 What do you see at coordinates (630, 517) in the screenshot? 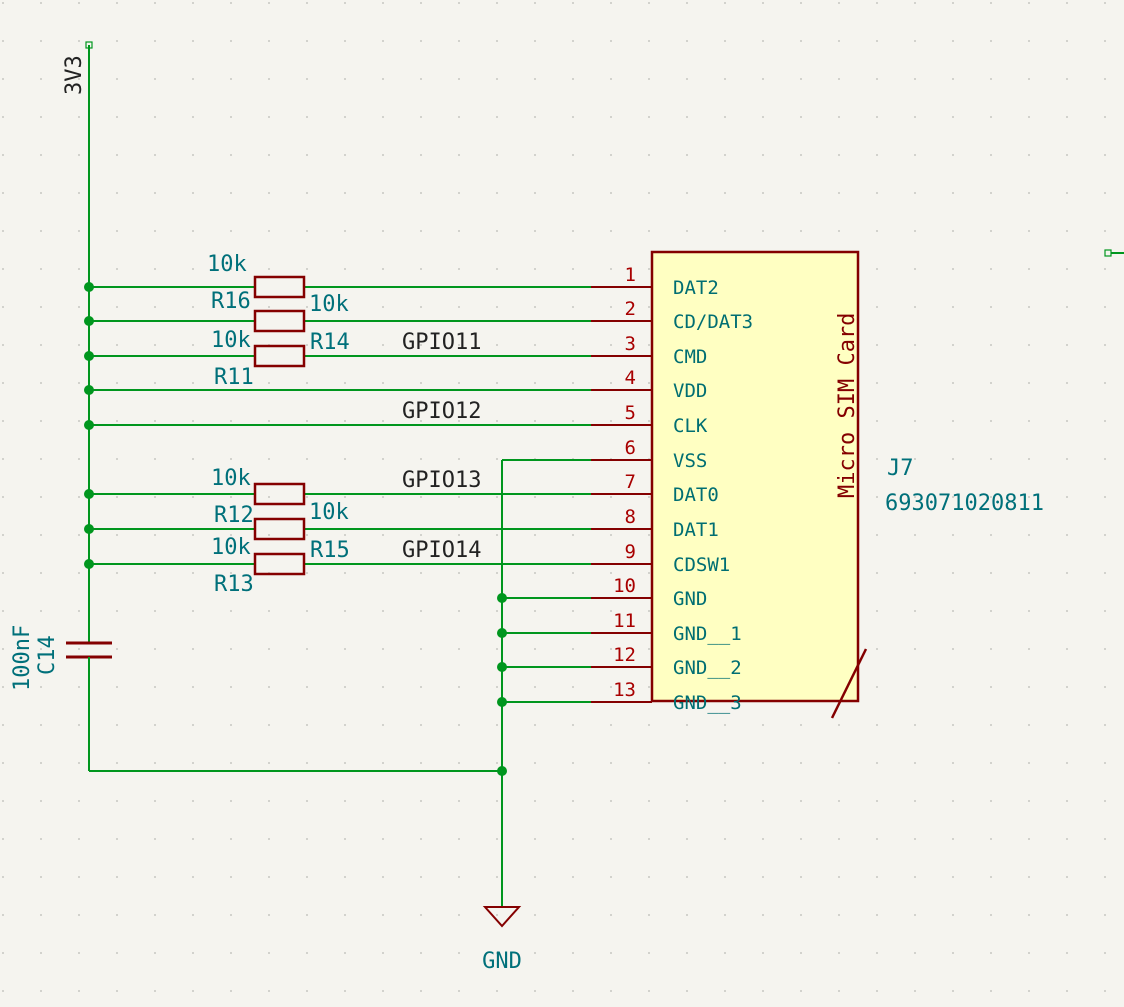
I see `pin-number: 8` at bounding box center [630, 517].